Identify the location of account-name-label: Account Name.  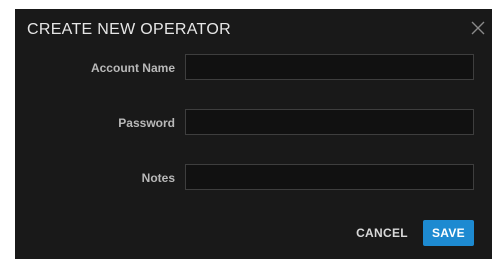
(132, 68).